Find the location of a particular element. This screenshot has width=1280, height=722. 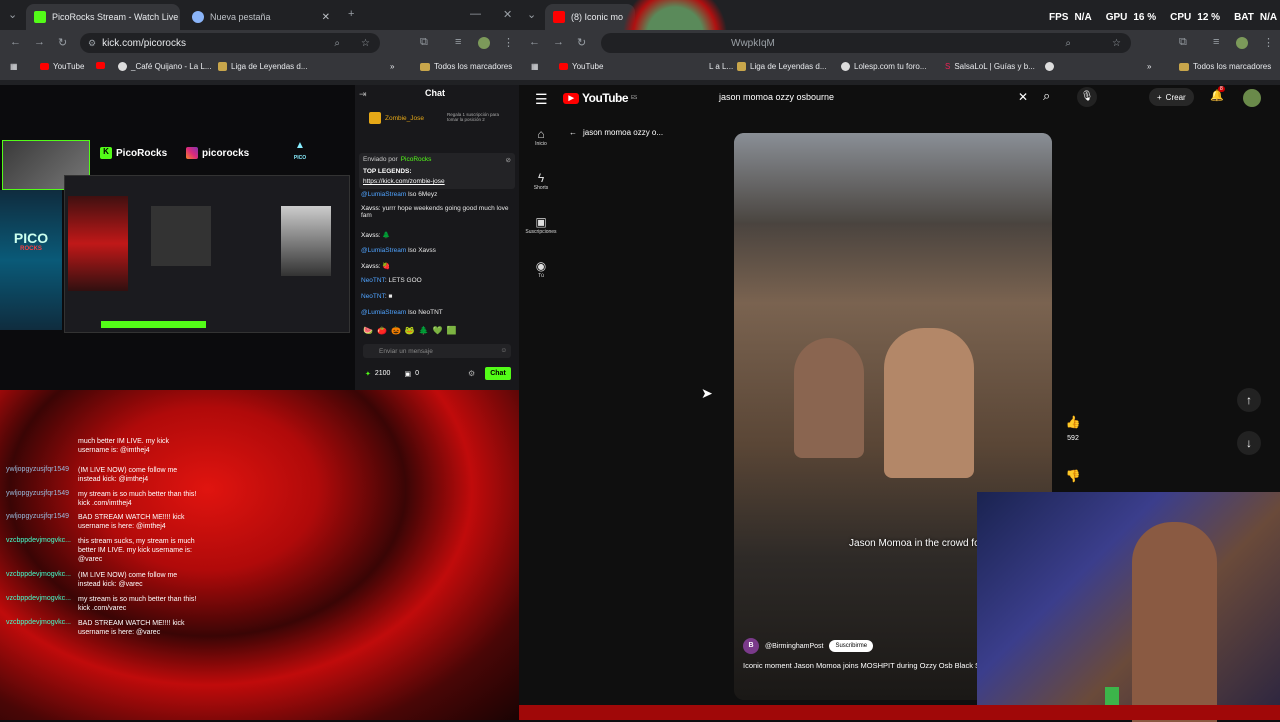

emote-icon: 🍅 is located at coordinates (382, 330).